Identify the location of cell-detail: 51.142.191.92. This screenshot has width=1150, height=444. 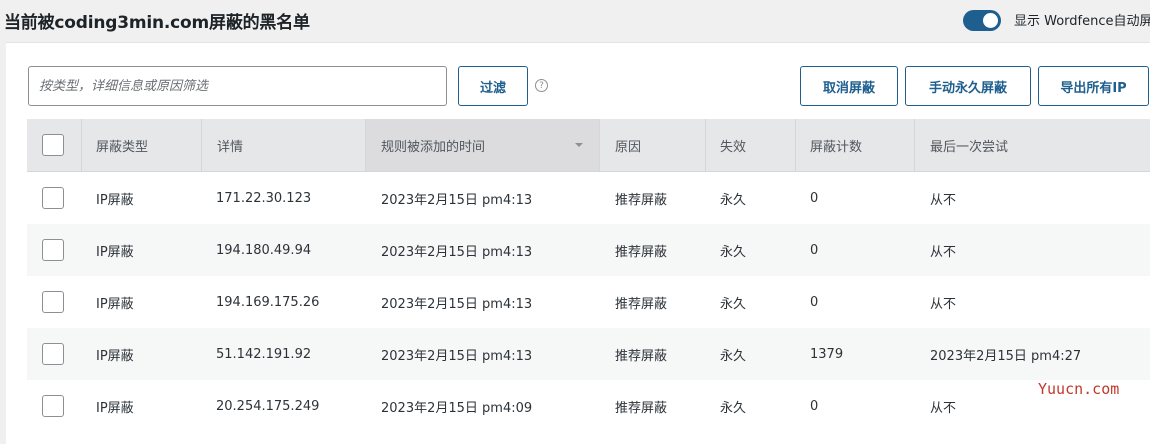
(264, 354).